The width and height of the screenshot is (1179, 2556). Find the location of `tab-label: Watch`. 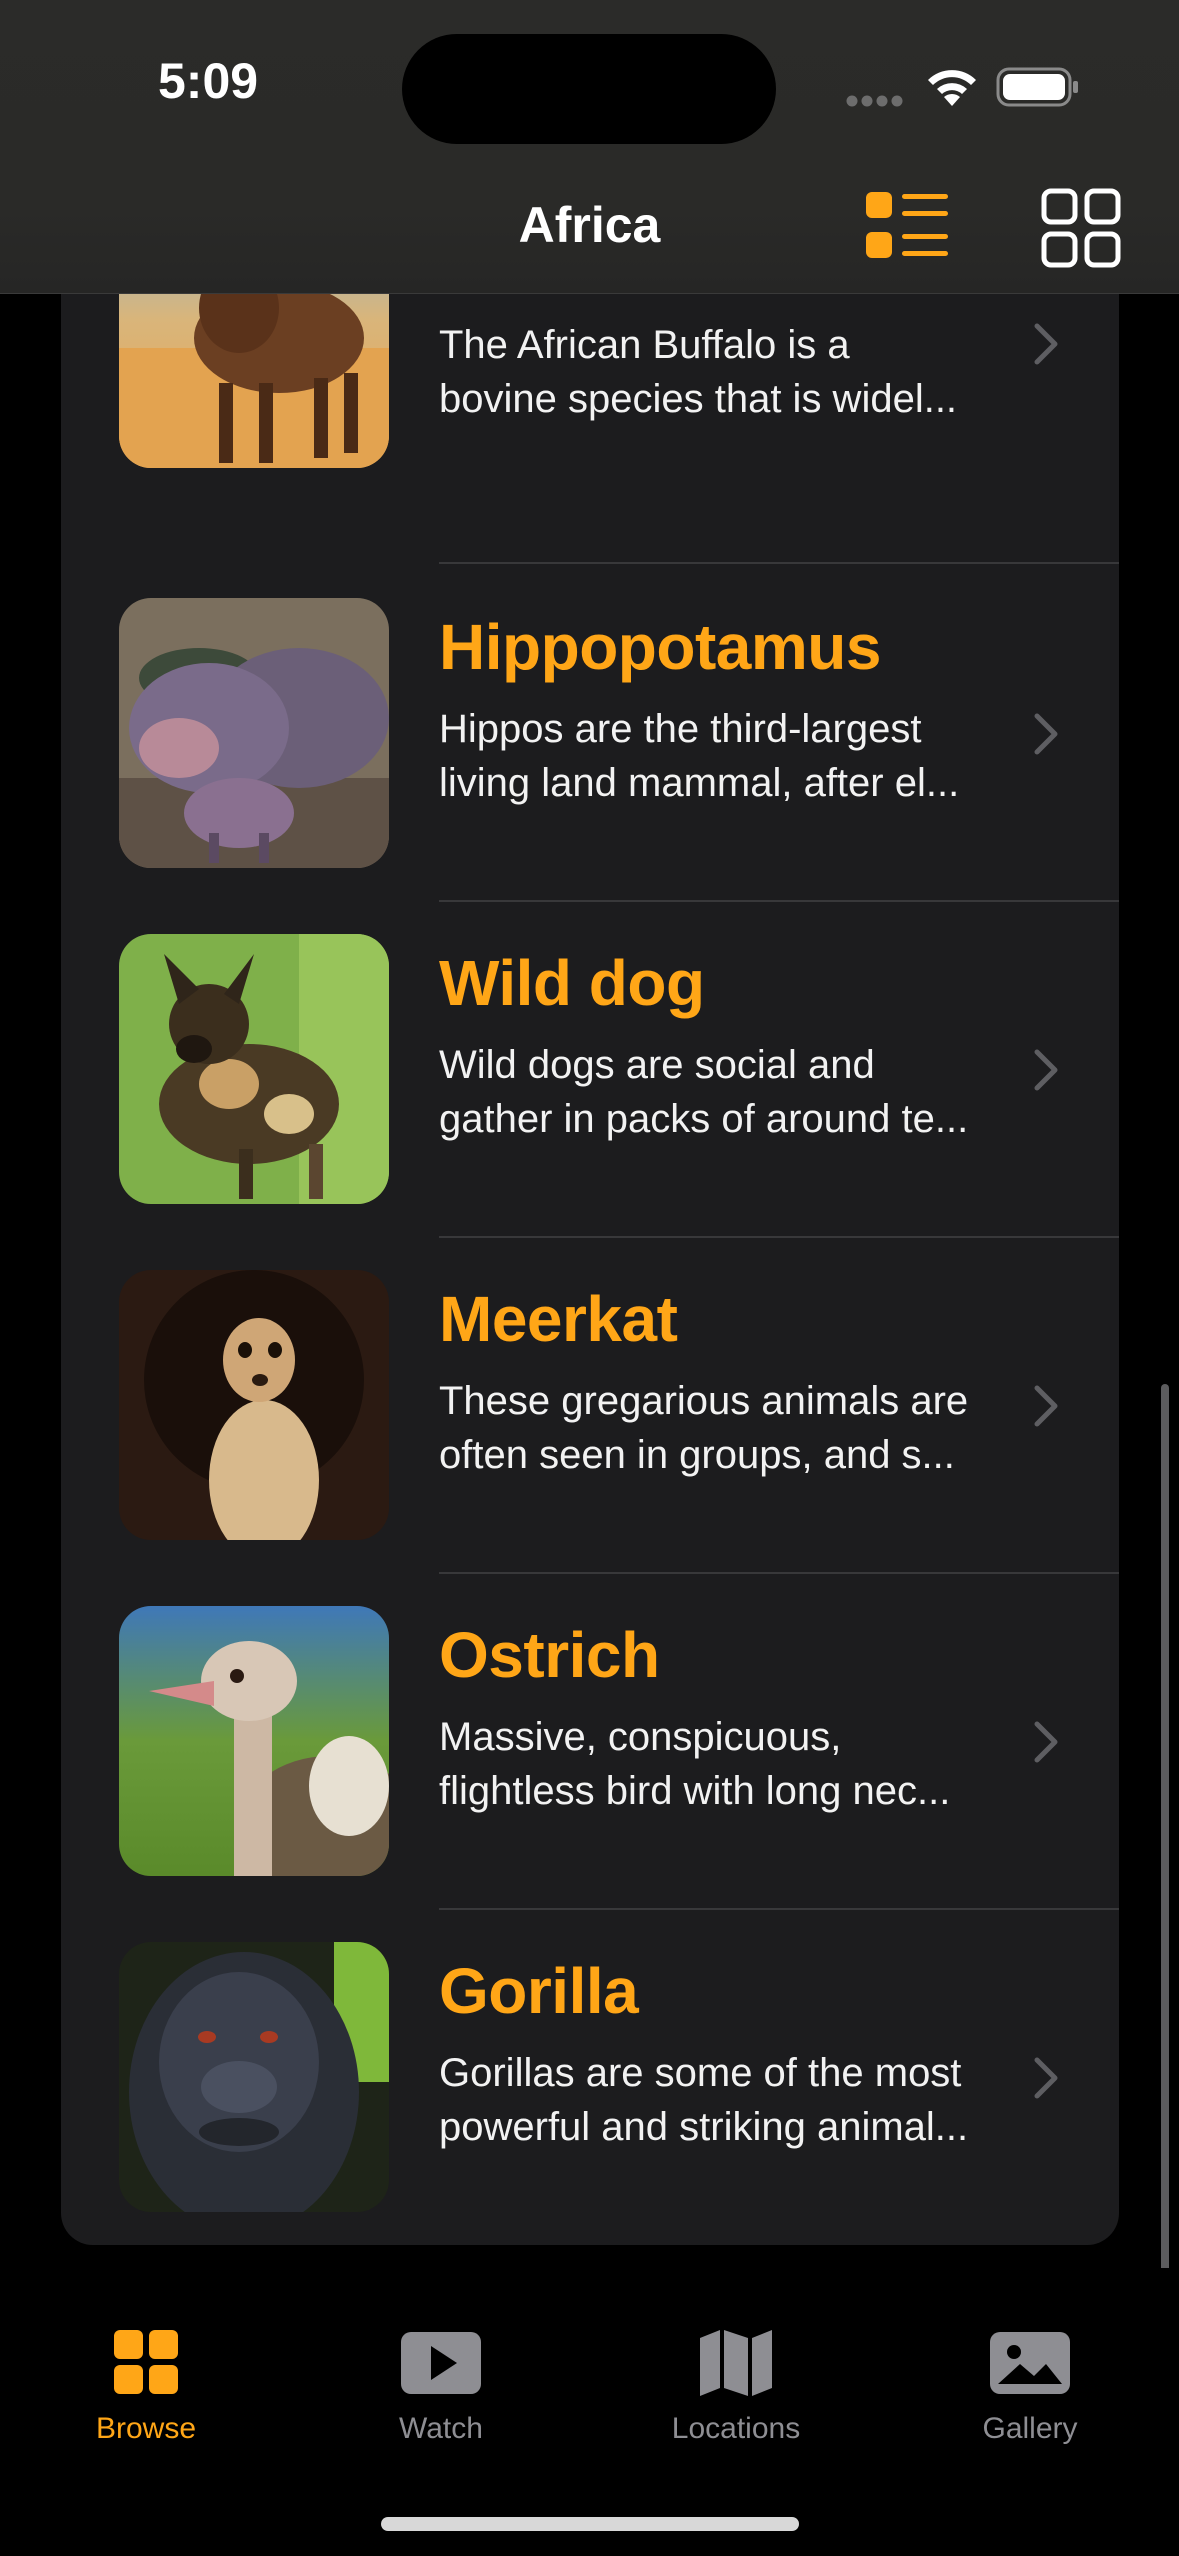

tab-label: Watch is located at coordinates (441, 2428).